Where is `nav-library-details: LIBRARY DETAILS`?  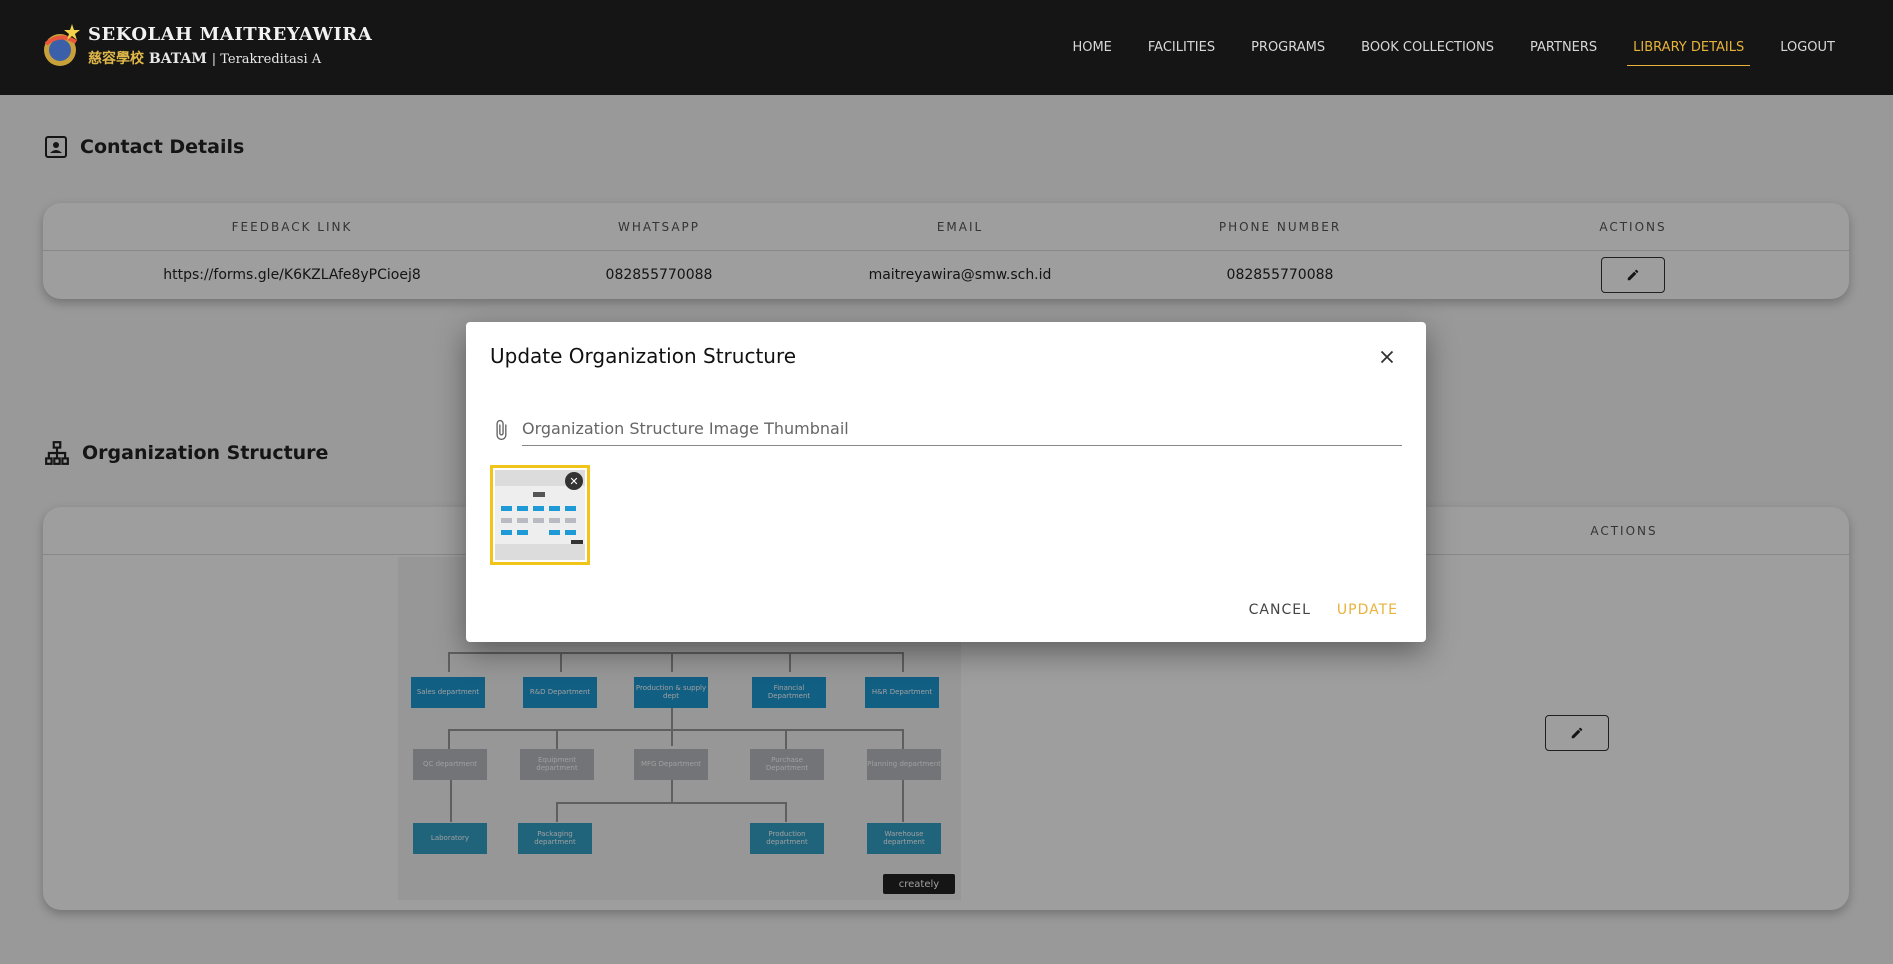 nav-library-details: LIBRARY DETAILS is located at coordinates (1688, 47).